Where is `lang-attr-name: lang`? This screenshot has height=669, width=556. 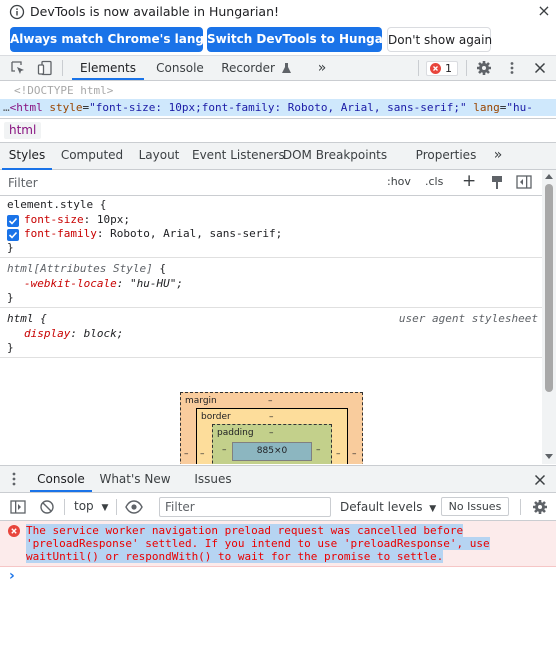 lang-attr-name: lang is located at coordinates (486, 107).